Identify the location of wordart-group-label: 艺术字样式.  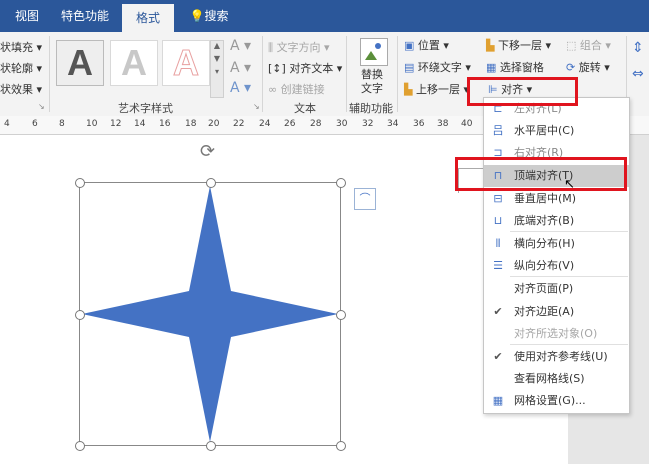
(145, 108).